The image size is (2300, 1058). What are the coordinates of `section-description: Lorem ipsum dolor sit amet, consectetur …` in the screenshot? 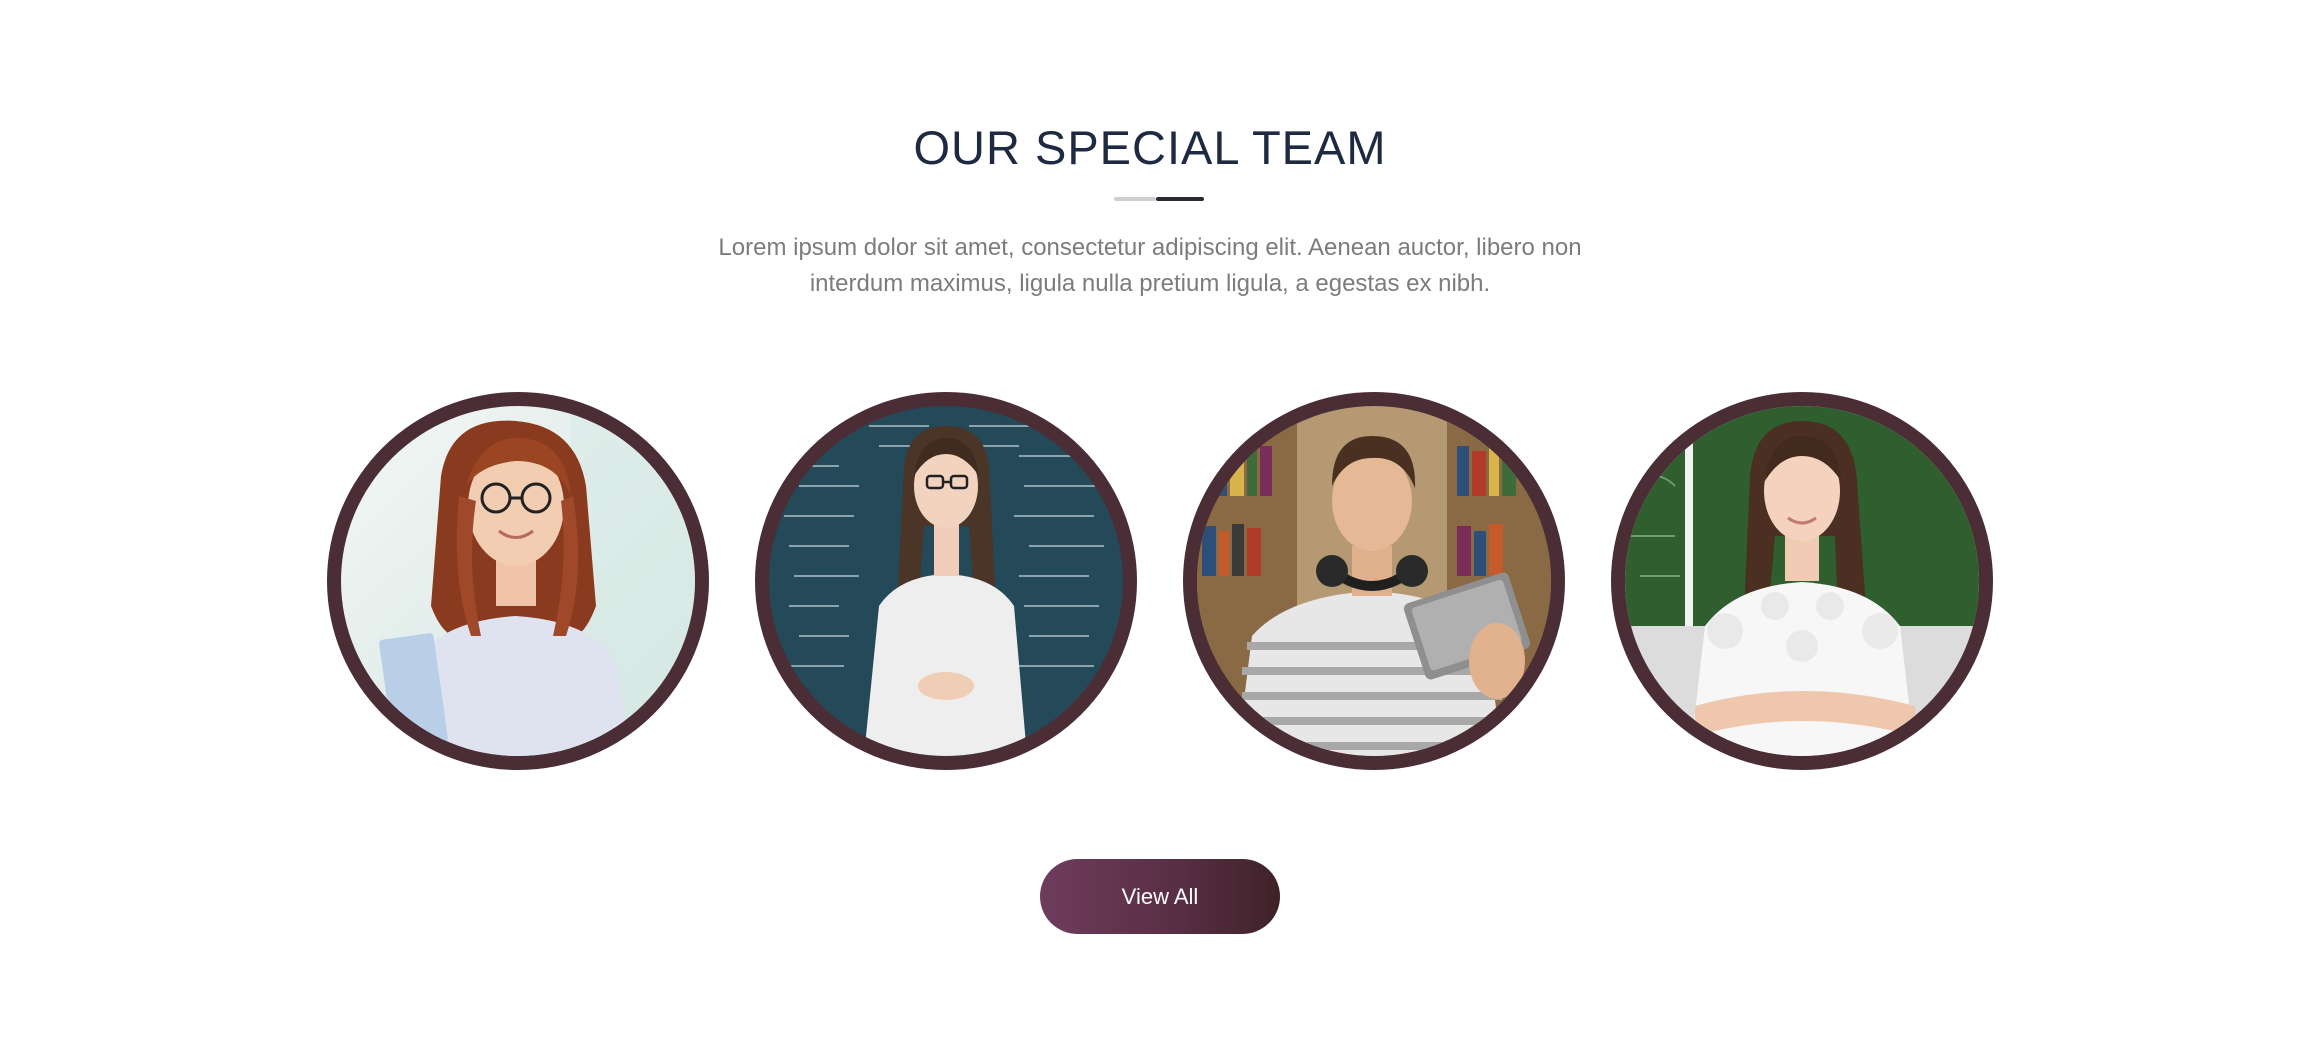 It's located at (1150, 265).